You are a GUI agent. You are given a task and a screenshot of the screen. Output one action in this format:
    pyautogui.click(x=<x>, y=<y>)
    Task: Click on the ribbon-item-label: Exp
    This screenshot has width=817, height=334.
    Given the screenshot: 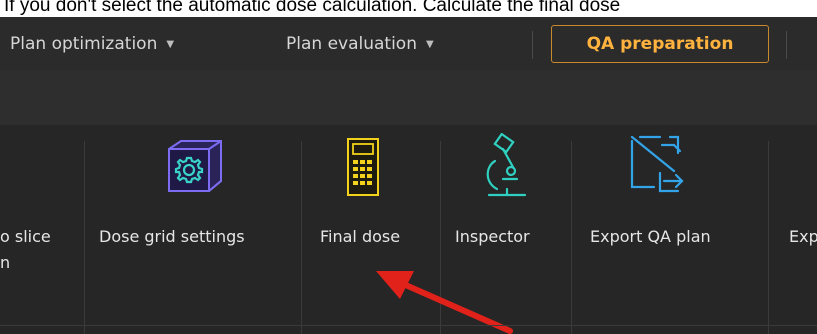 What is the action you would take?
    pyautogui.click(x=803, y=236)
    